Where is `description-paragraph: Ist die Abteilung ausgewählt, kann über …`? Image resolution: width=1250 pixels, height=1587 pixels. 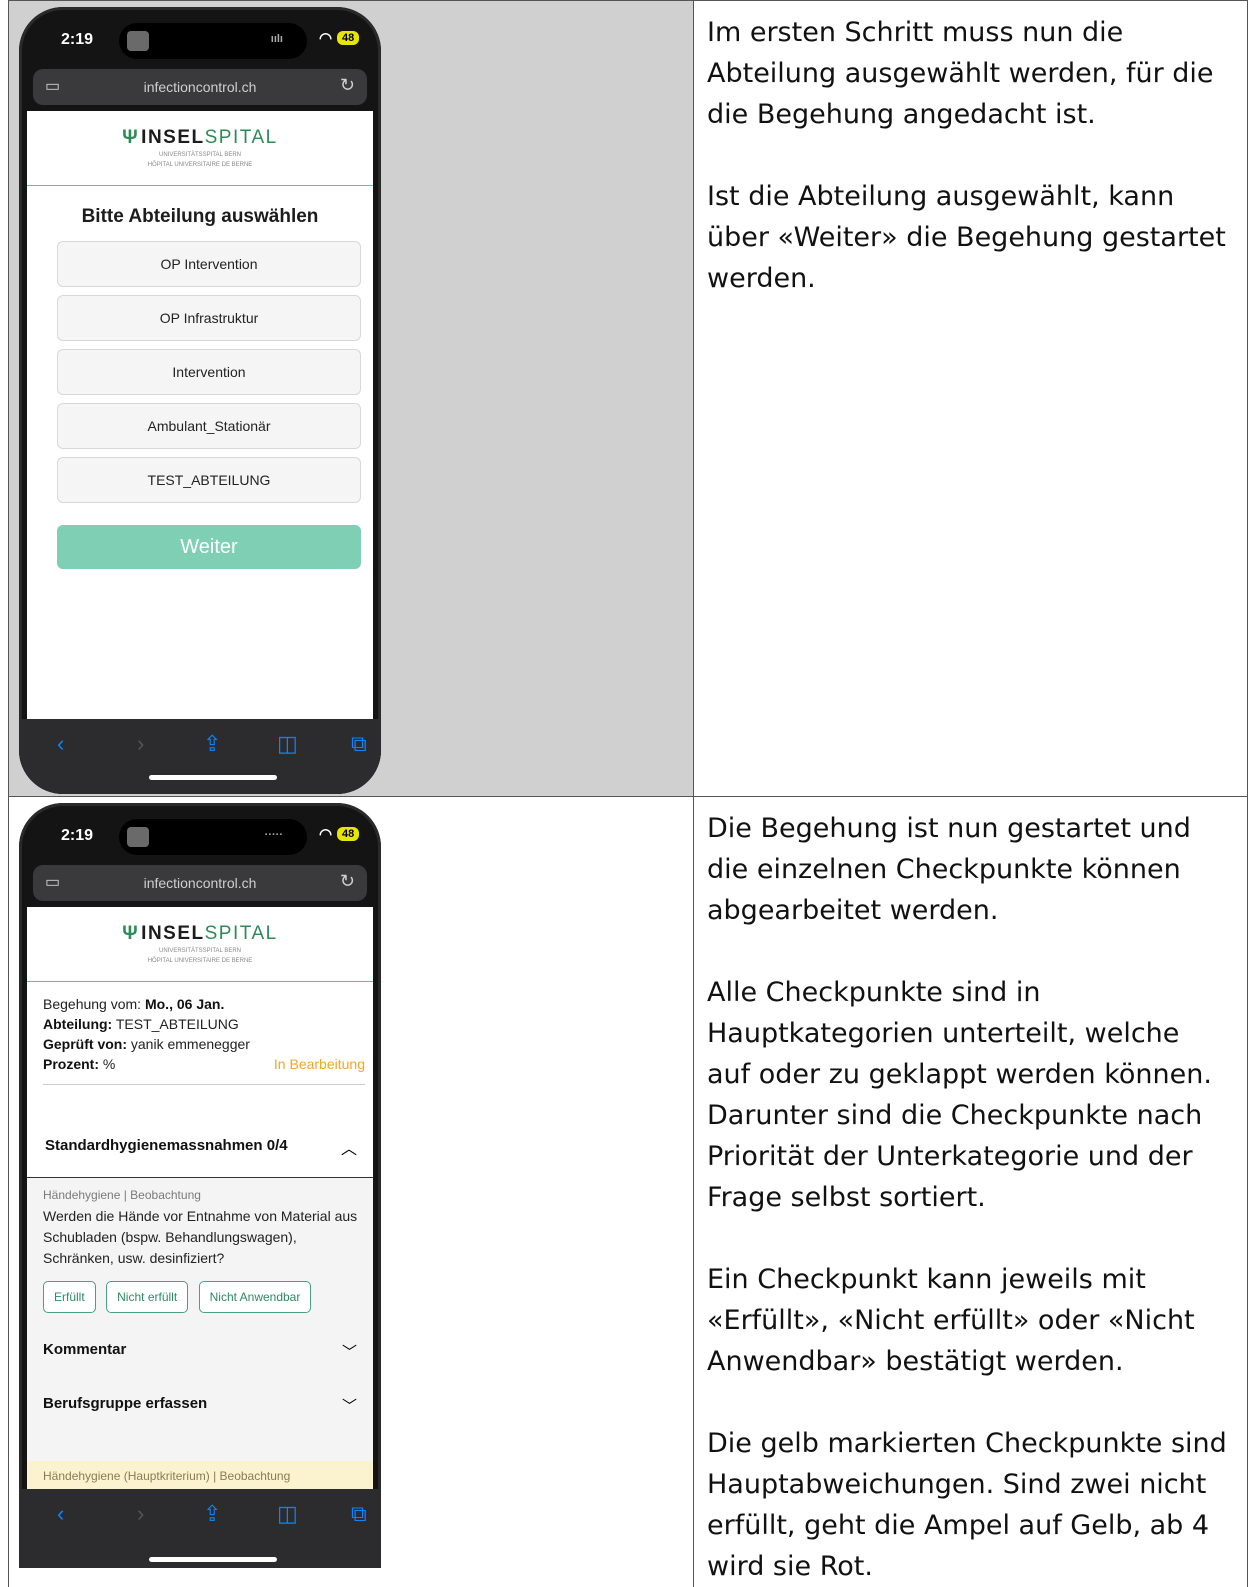 description-paragraph: Ist die Abteilung ausgewählt, kann über … is located at coordinates (970, 237).